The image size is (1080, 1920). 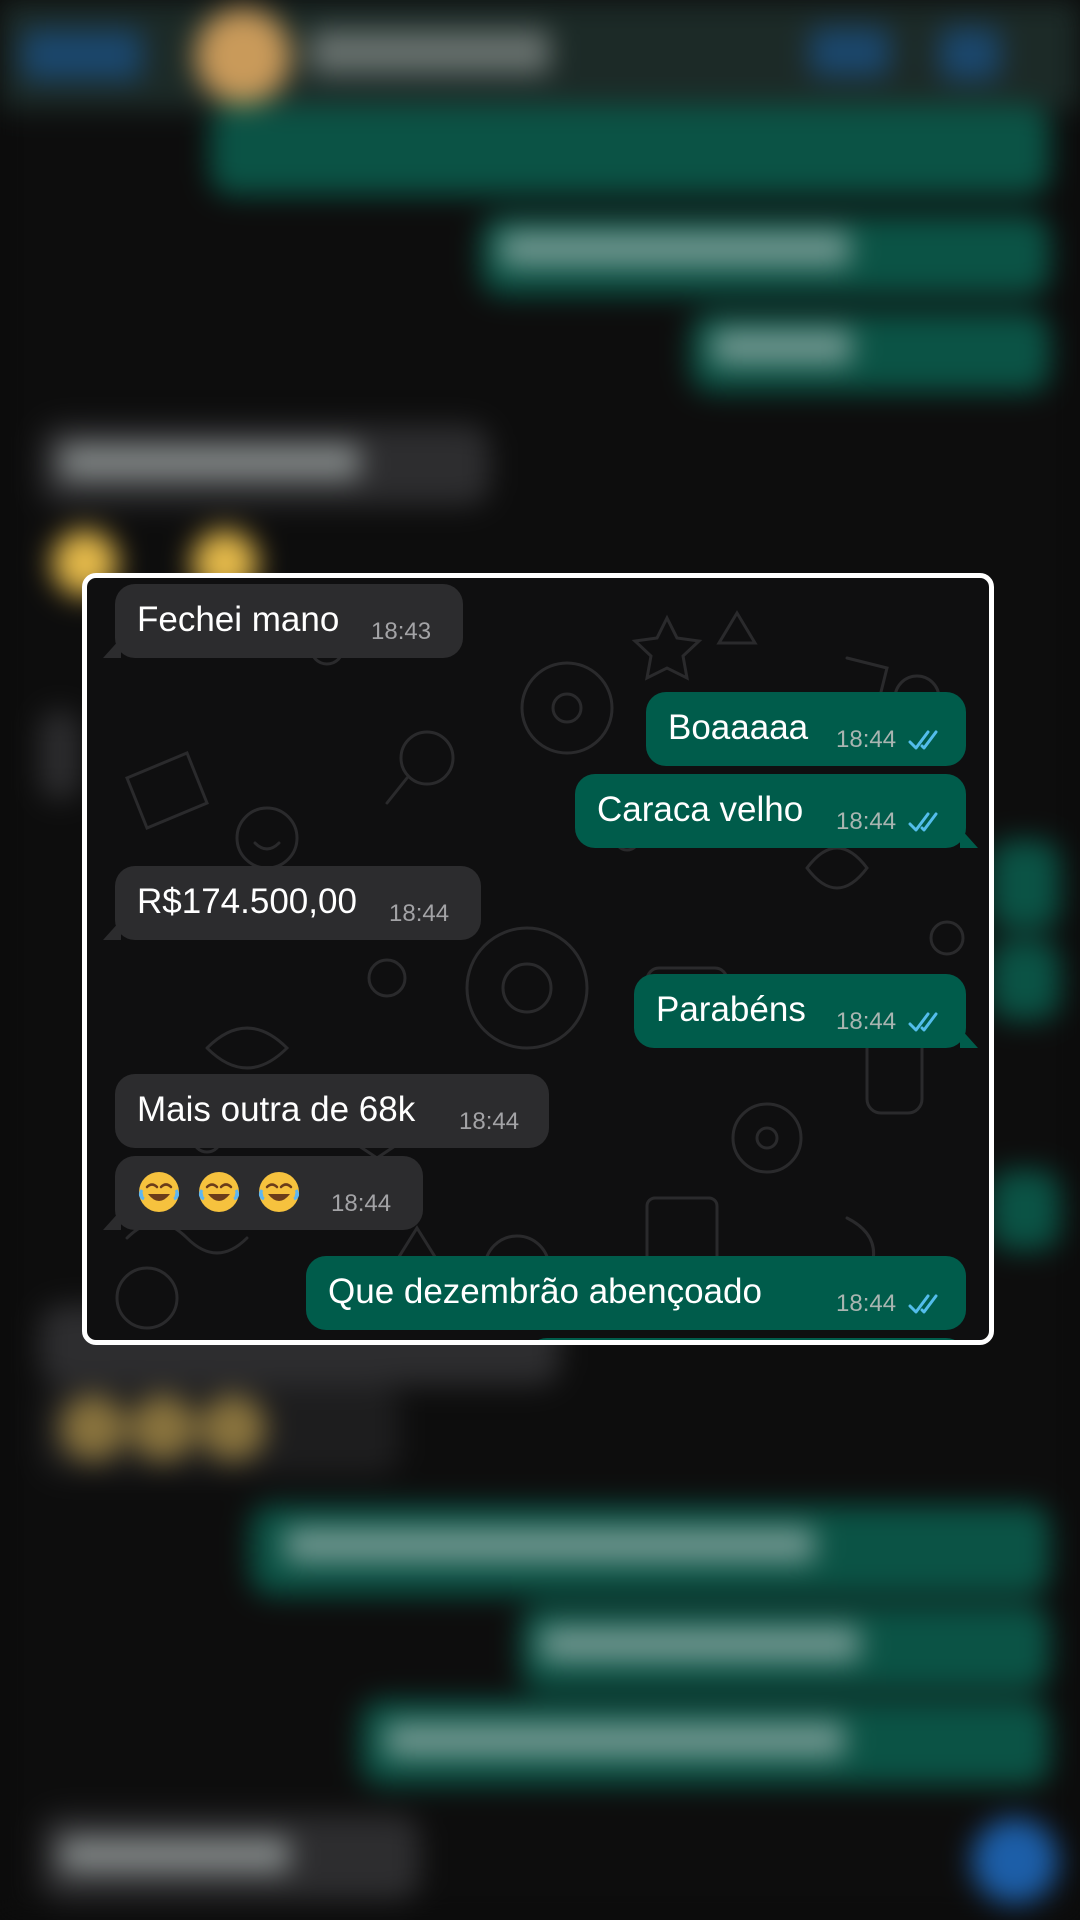 I want to click on incoming-message: 18:44, so click(x=263, y=1193).